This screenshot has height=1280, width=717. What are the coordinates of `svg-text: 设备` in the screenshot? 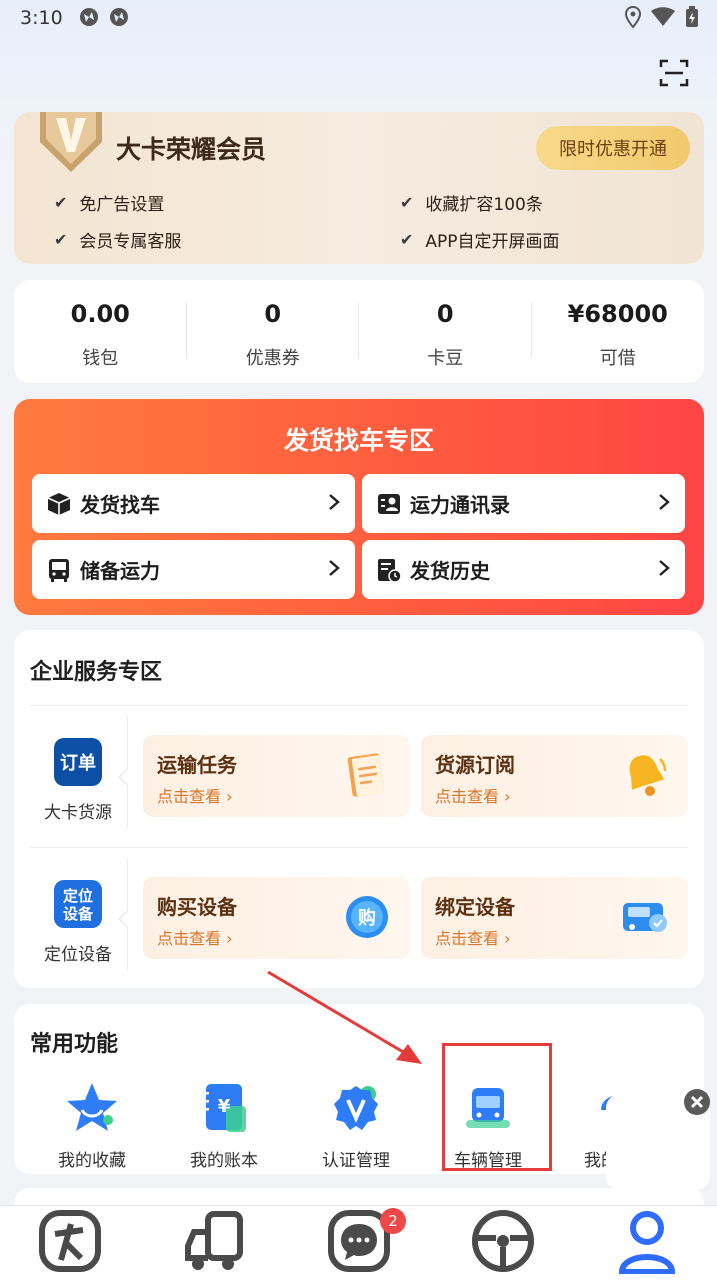 It's located at (78, 914).